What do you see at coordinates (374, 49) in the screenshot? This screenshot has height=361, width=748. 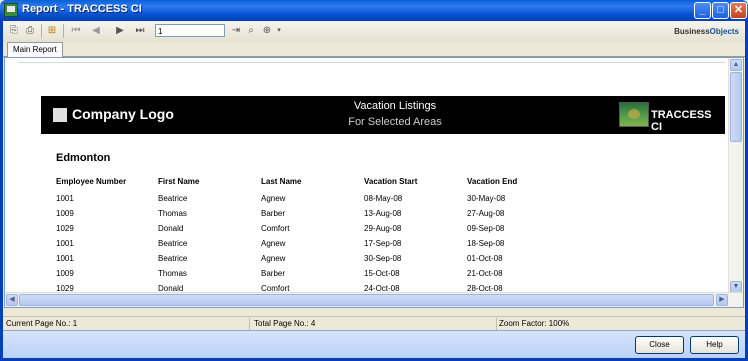 I see `tab-strip: Main Report` at bounding box center [374, 49].